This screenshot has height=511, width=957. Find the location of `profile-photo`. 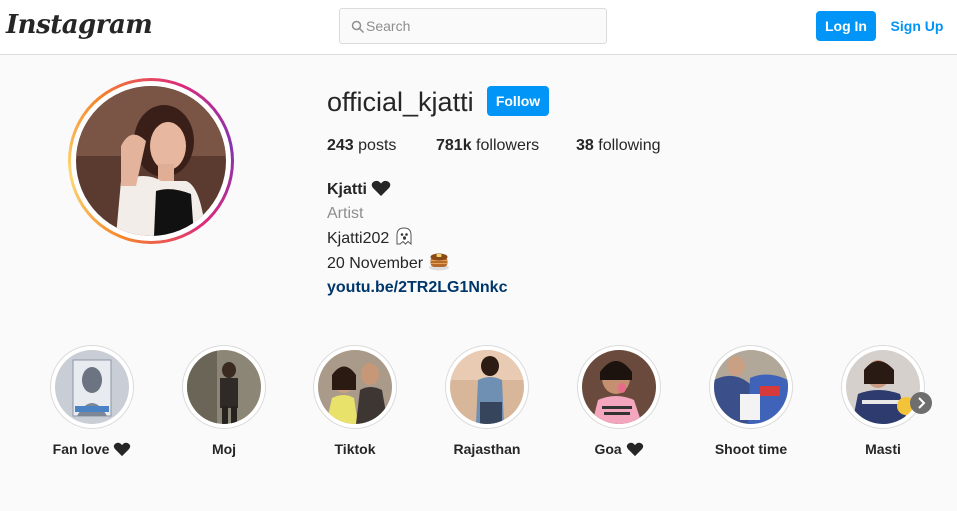

profile-photo is located at coordinates (151, 161).